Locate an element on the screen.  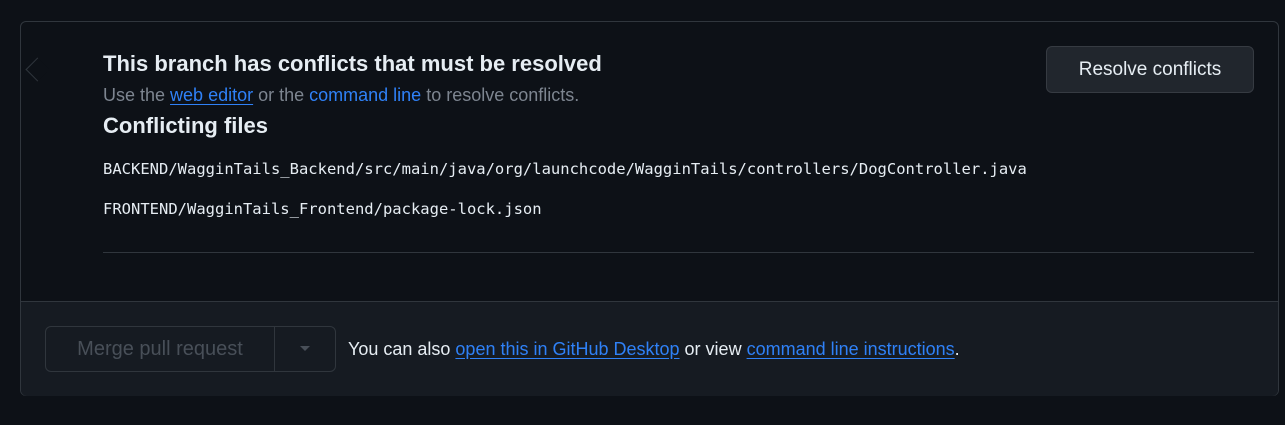
web-editor-link: web editor is located at coordinates (211, 95).